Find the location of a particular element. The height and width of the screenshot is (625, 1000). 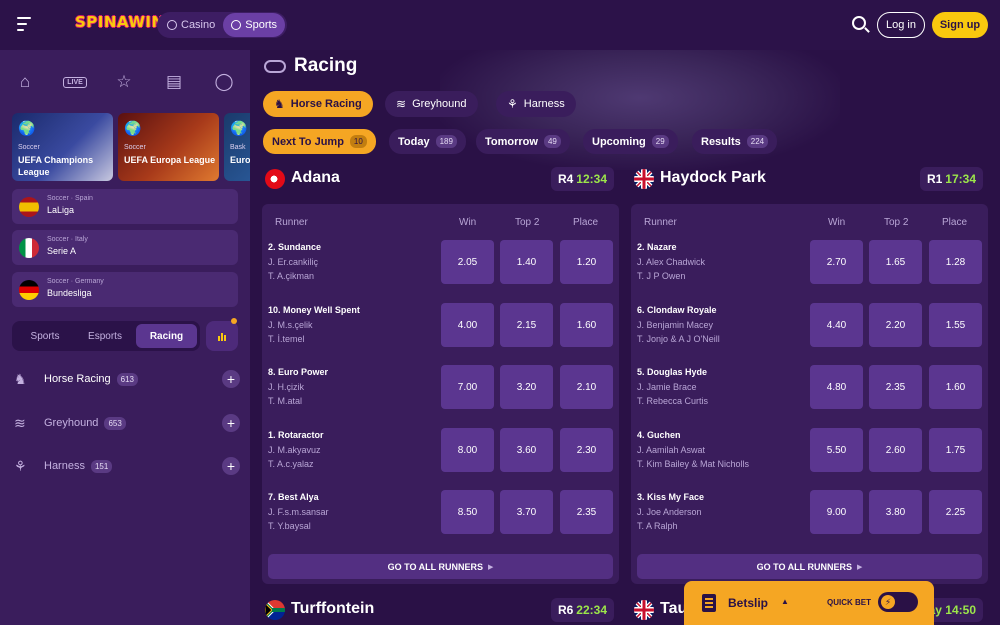

top-header: SPINAWIN Casino Sports Log in Sign up is located at coordinates (500, 25).